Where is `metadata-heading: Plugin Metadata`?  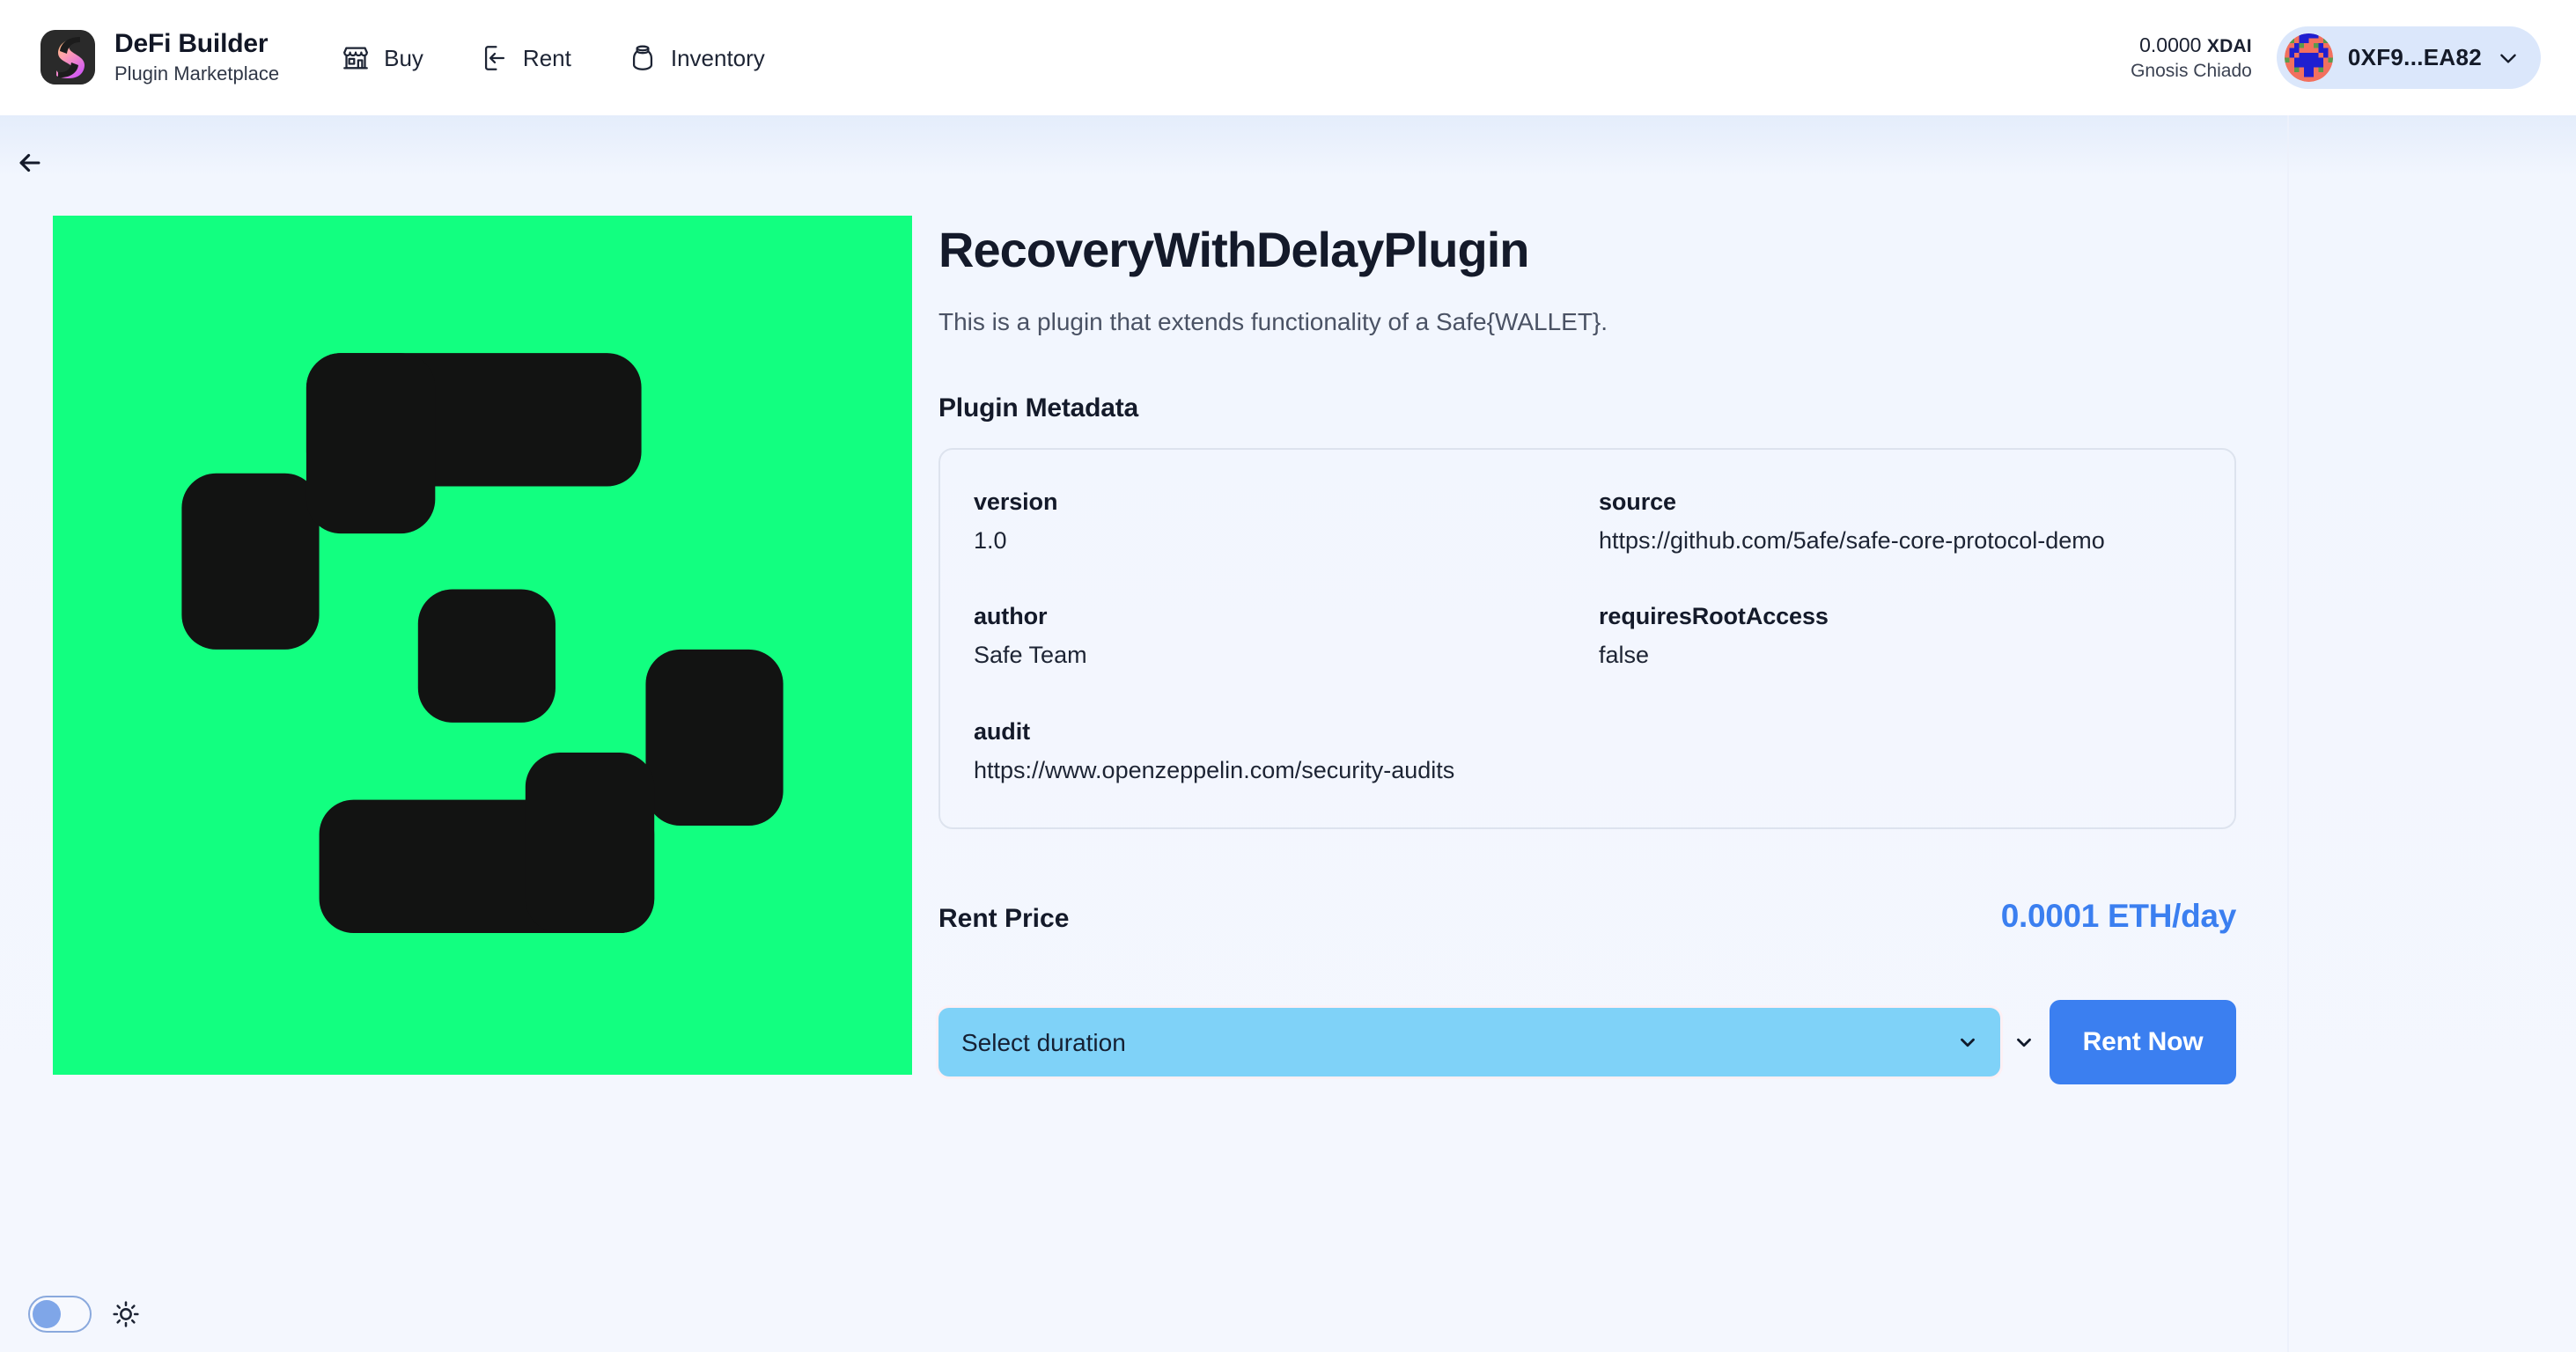
metadata-heading: Plugin Metadata is located at coordinates (1039, 407).